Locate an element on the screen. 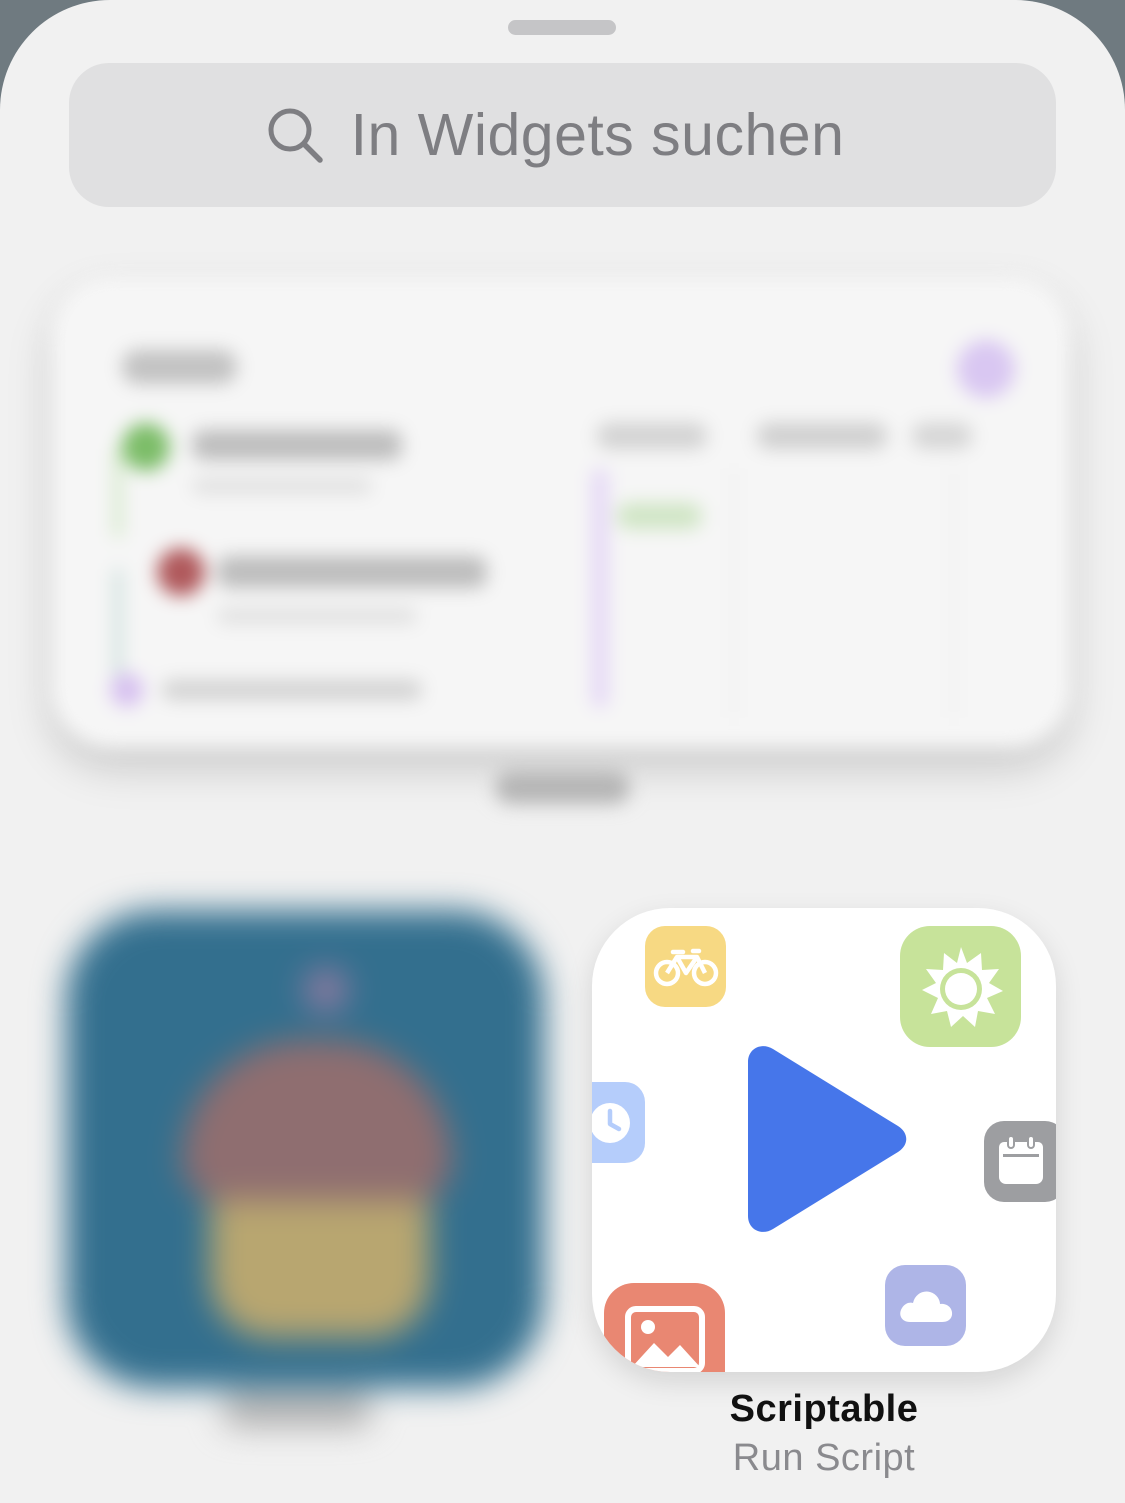 The height and width of the screenshot is (1503, 1125). bicycle-icon is located at coordinates (685, 967).